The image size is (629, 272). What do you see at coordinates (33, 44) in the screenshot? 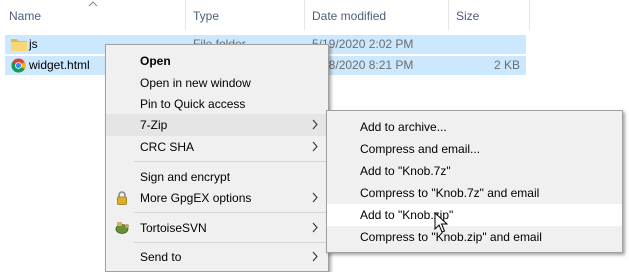
I see `file-name: js` at bounding box center [33, 44].